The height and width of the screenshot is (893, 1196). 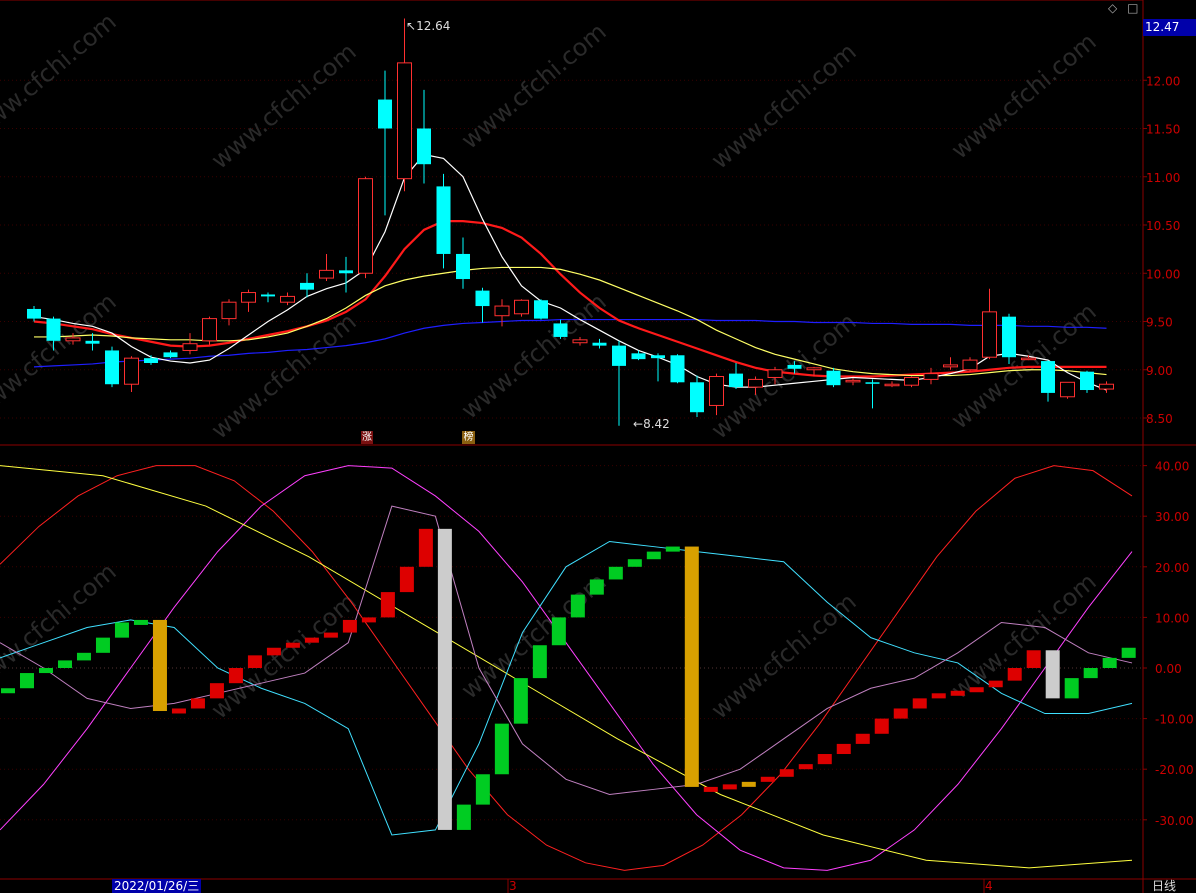 I want to click on arrow-icon: ←, so click(x=638, y=424).